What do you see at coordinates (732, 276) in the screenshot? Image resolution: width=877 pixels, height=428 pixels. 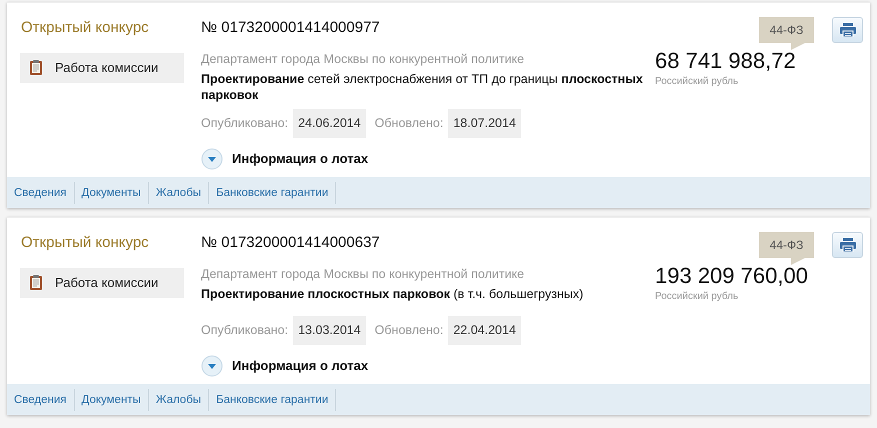 I see `price: 193 209 760,00` at bounding box center [732, 276].